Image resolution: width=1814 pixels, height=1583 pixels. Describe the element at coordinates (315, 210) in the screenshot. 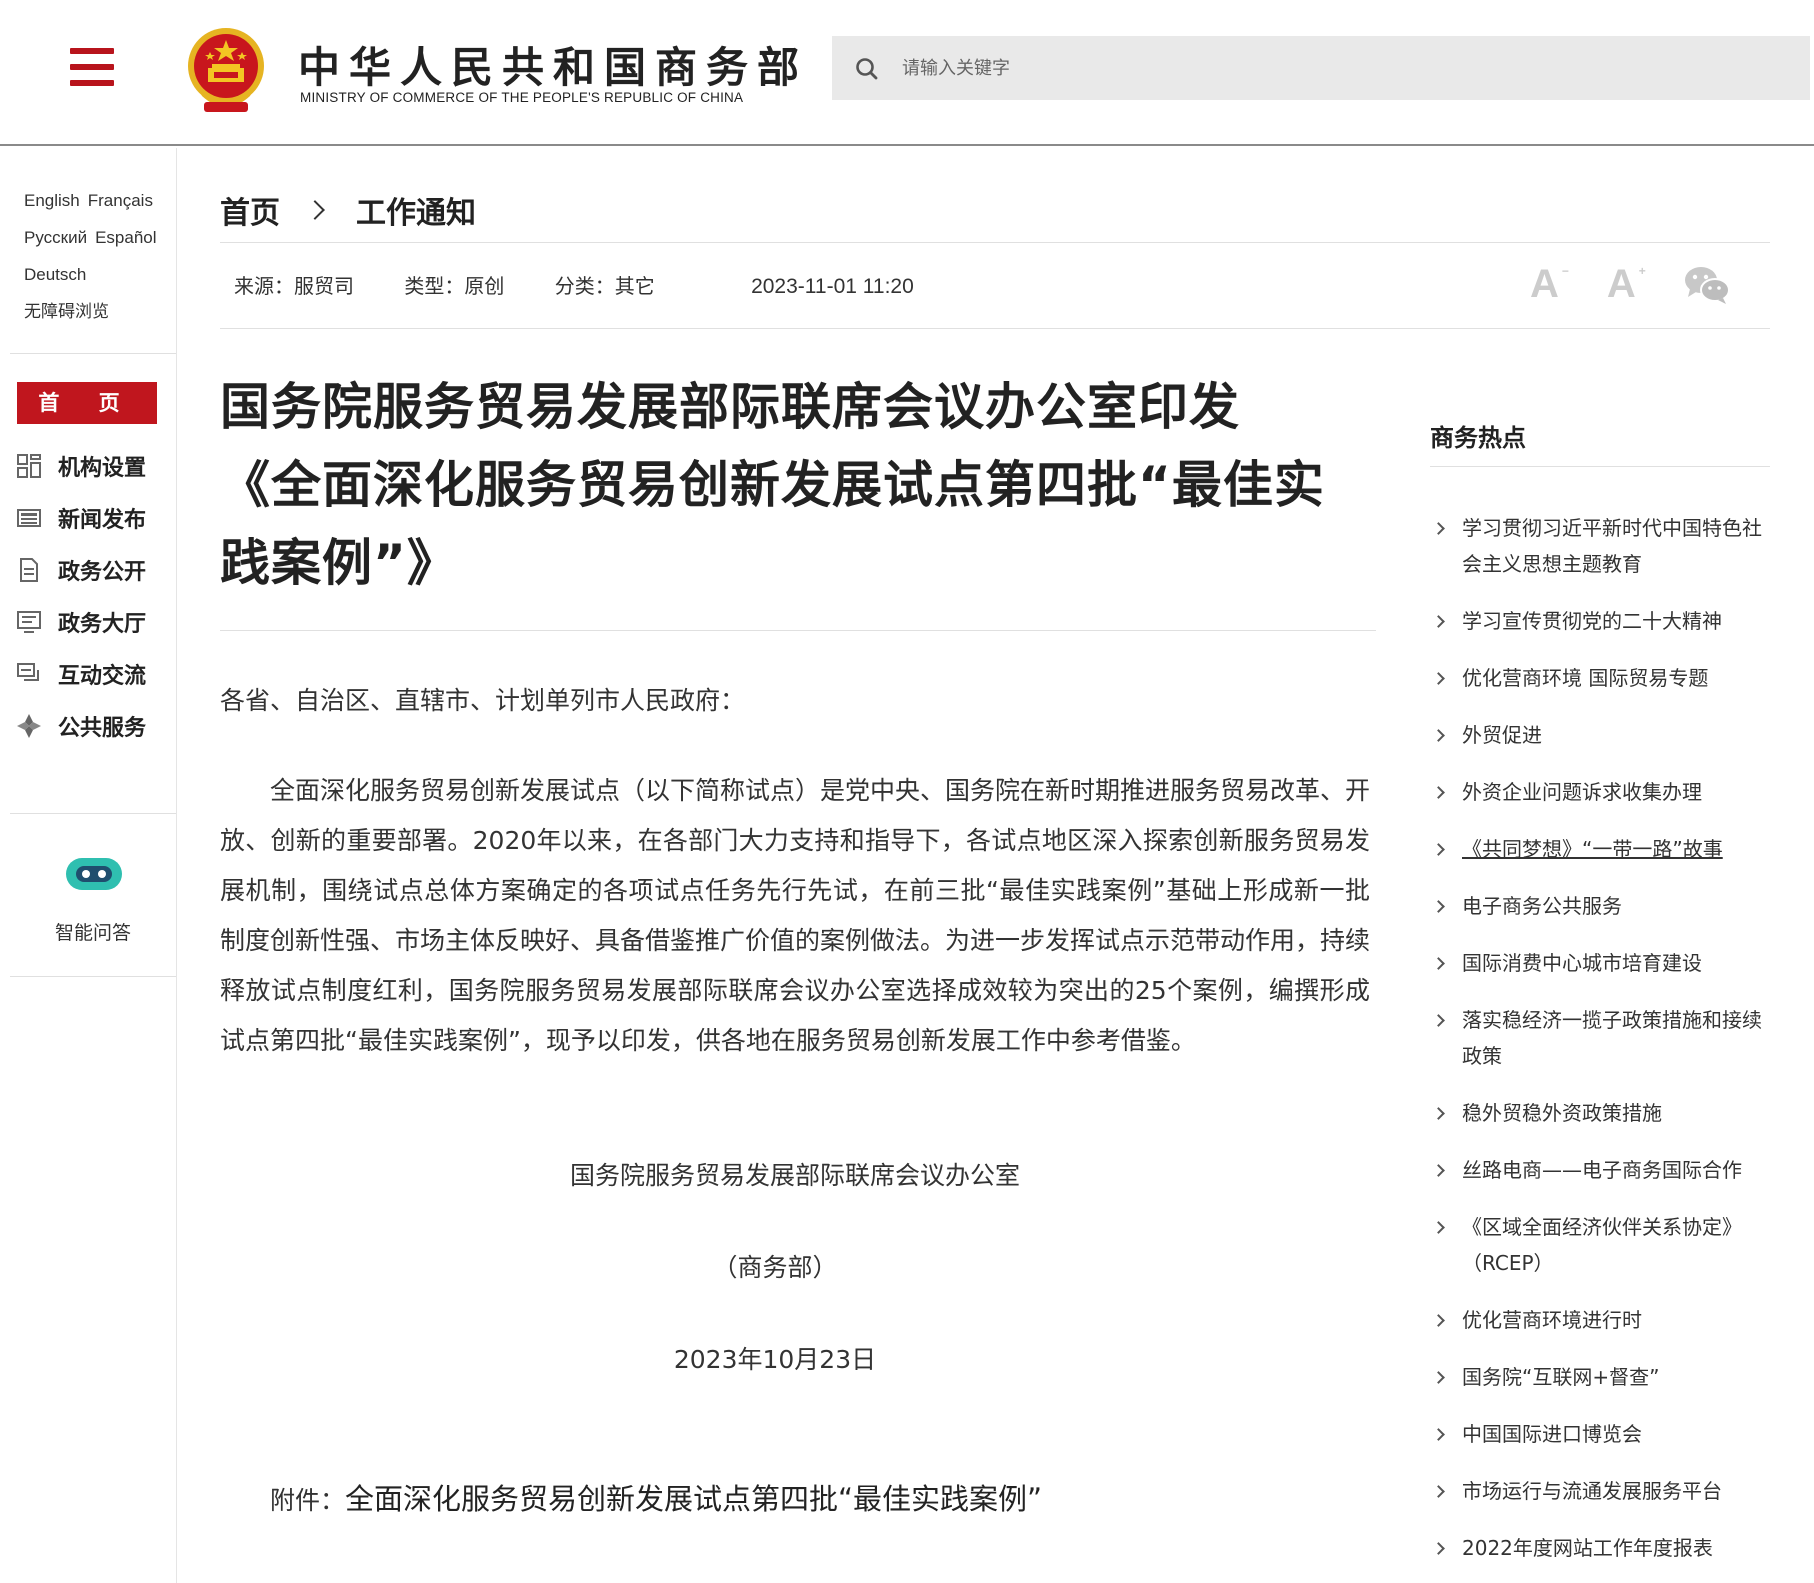

I see `chevron-right-icon` at that location.